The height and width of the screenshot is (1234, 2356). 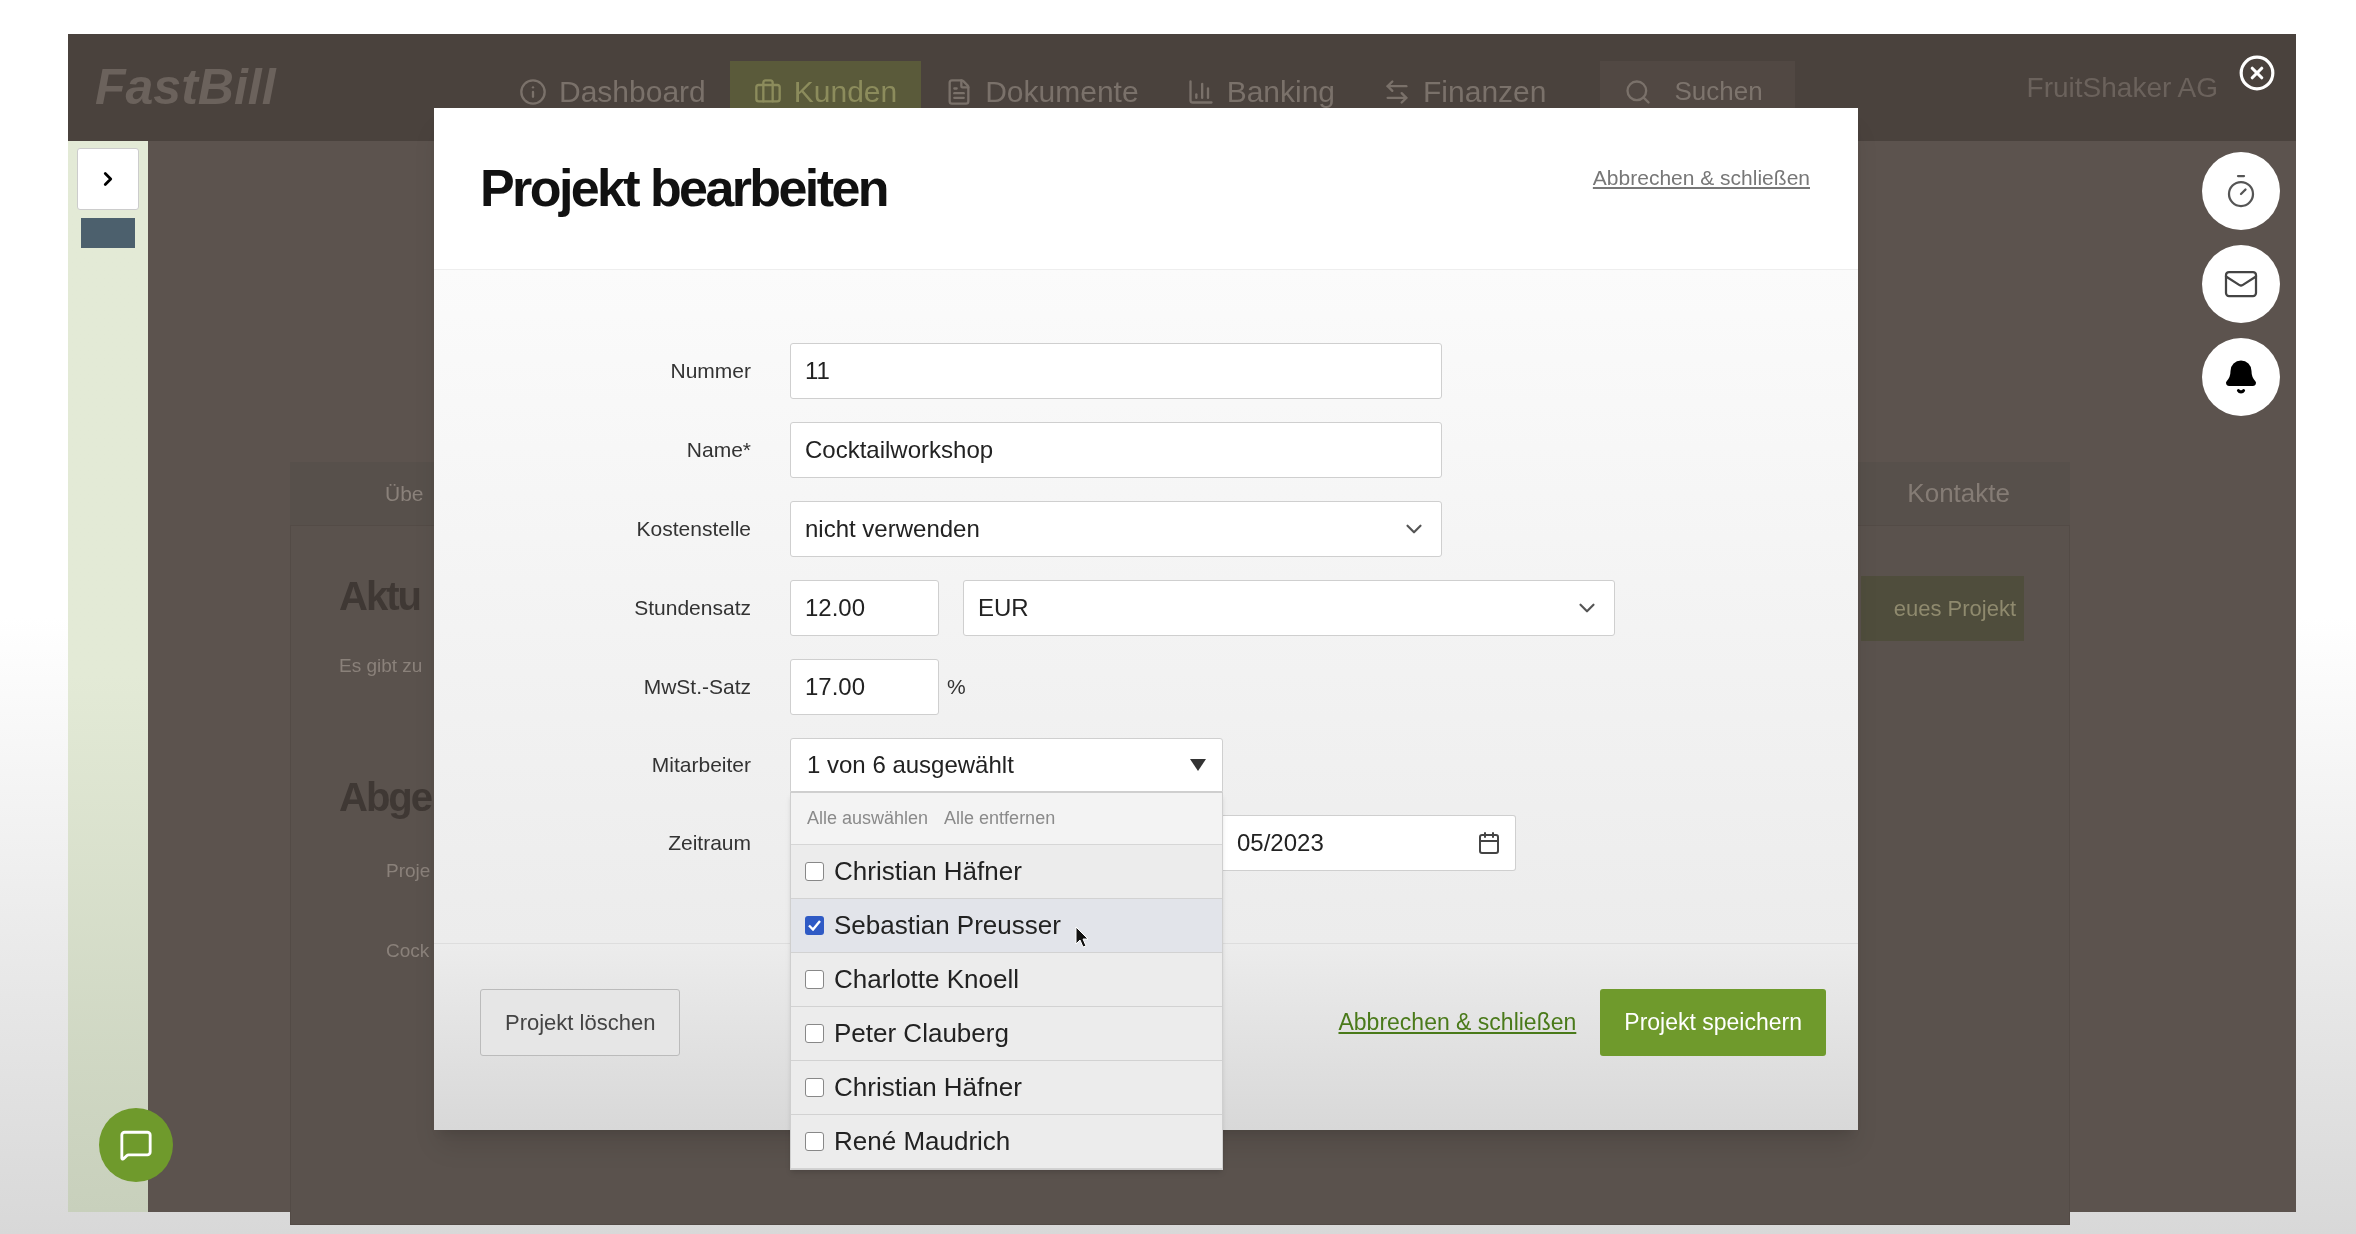 What do you see at coordinates (580, 1022) in the screenshot?
I see `delete-button: Projekt löschen` at bounding box center [580, 1022].